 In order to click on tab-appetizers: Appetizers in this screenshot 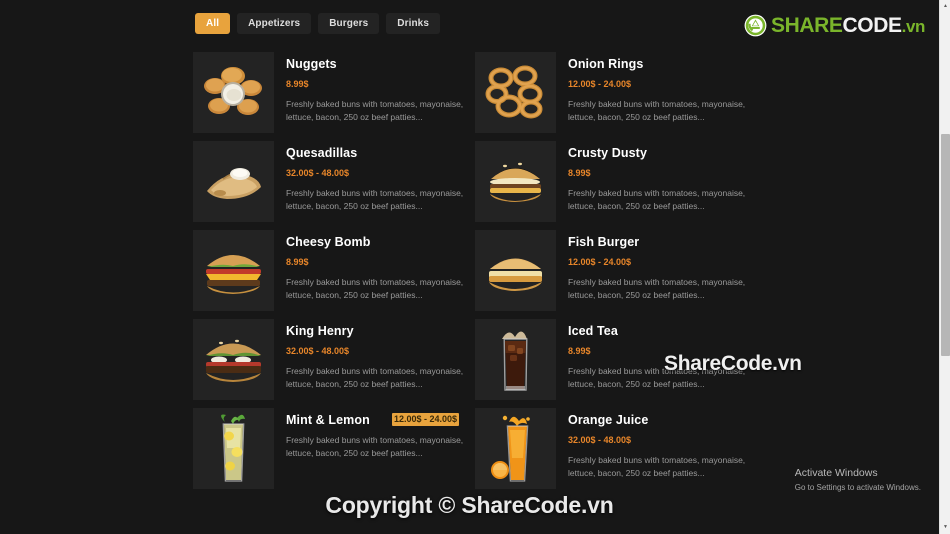, I will do `click(274, 23)`.